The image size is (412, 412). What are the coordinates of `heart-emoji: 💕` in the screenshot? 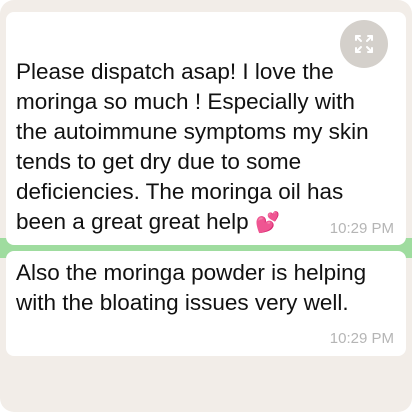 It's located at (267, 223).